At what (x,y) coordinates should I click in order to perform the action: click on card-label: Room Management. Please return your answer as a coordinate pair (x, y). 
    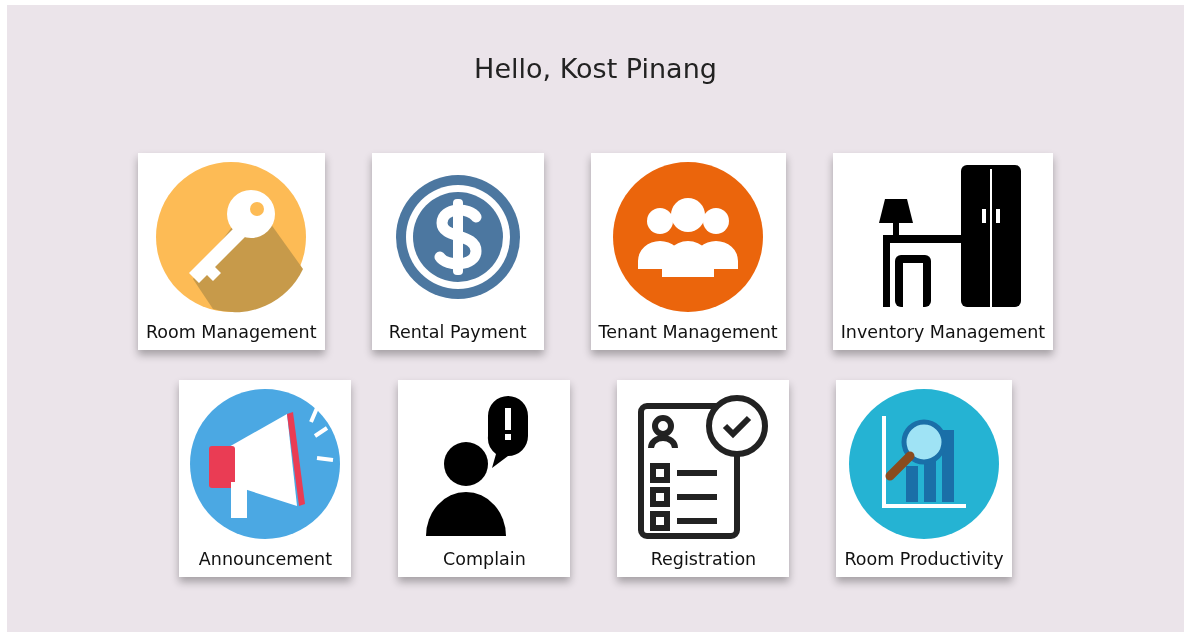
    Looking at the image, I should click on (231, 332).